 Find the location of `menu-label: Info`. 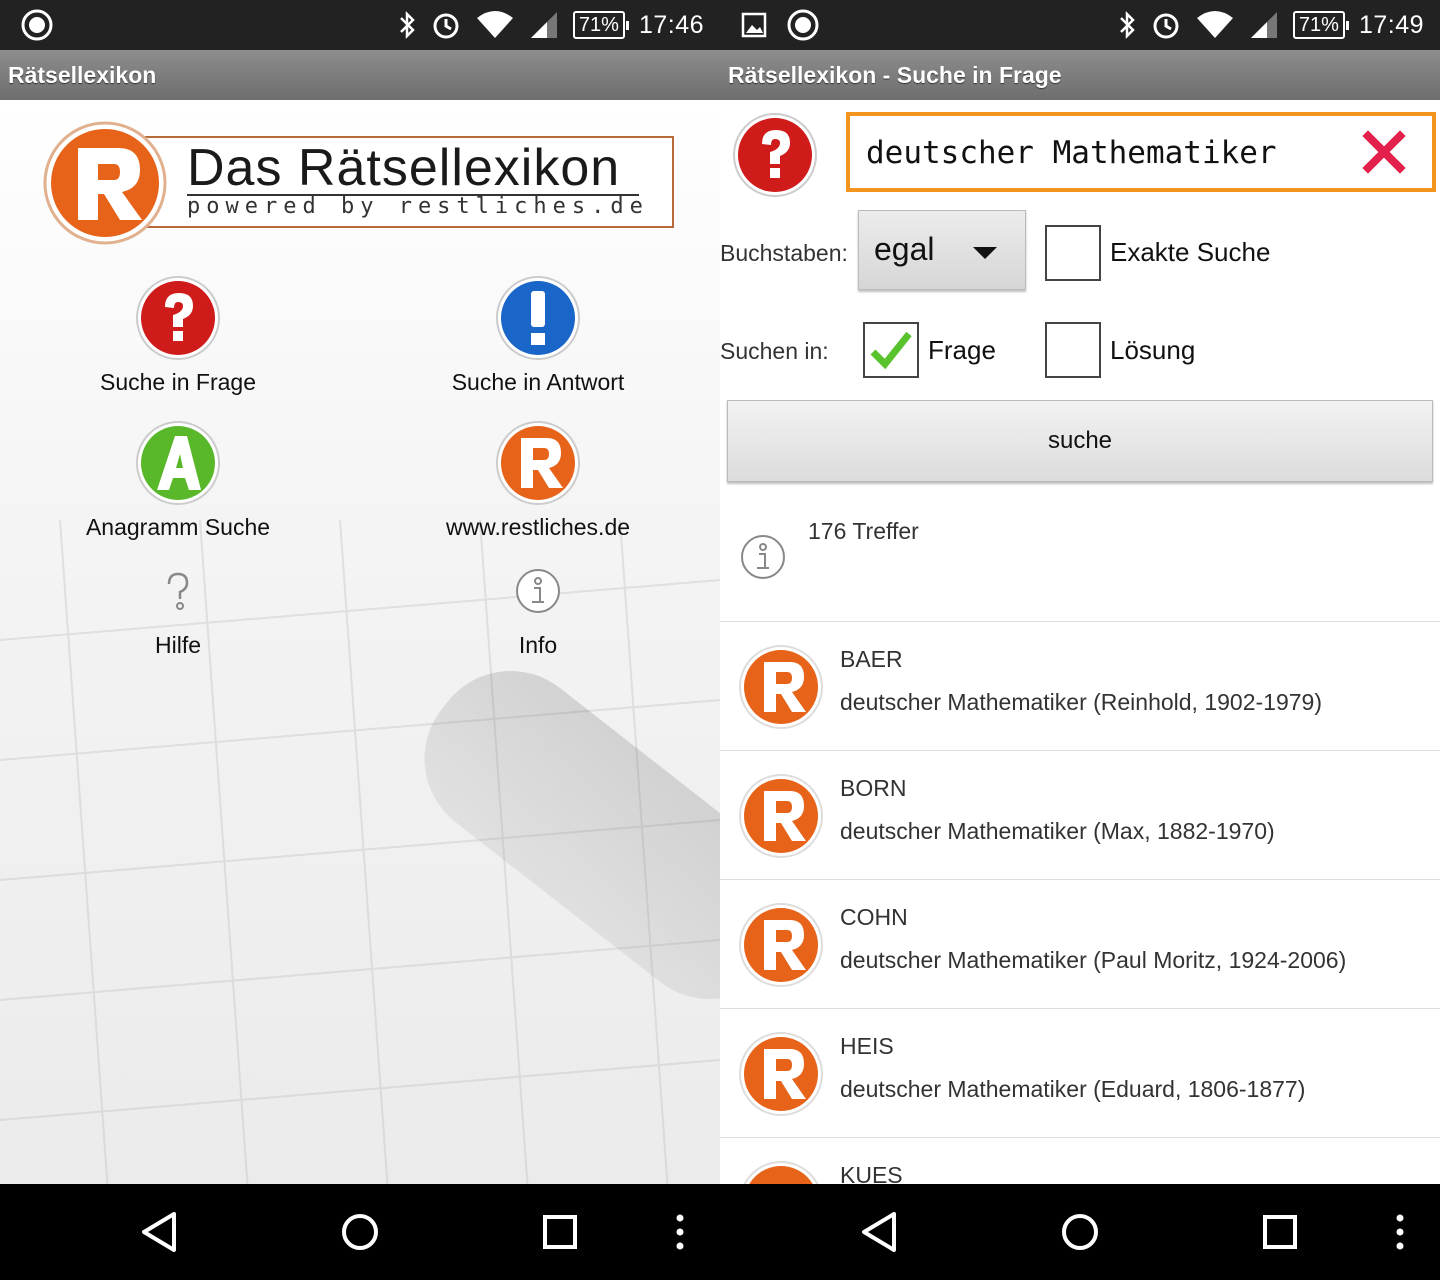

menu-label: Info is located at coordinates (538, 645).